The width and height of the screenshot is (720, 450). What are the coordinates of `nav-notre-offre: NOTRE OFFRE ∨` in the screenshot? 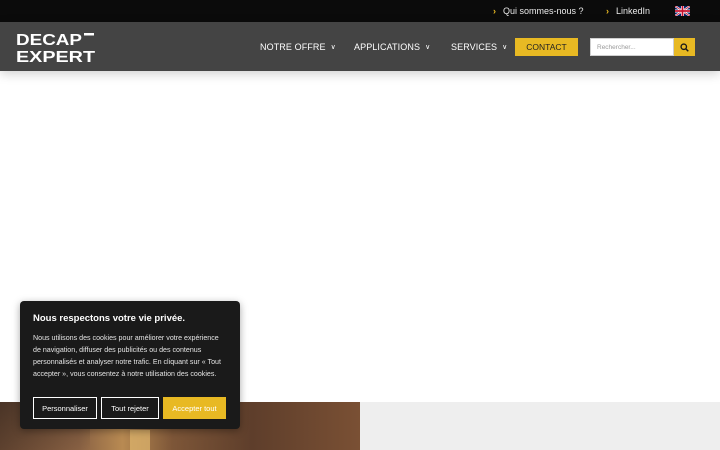 It's located at (298, 46).